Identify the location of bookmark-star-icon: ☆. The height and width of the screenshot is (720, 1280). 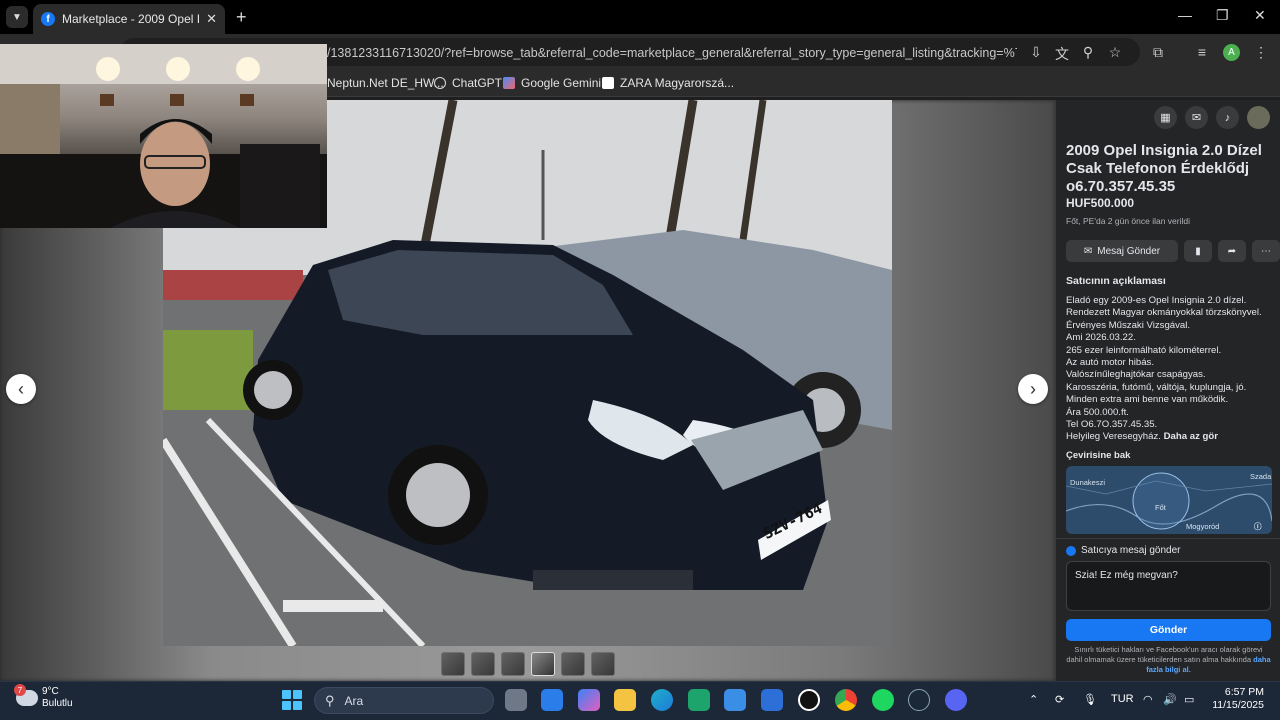
(1115, 52).